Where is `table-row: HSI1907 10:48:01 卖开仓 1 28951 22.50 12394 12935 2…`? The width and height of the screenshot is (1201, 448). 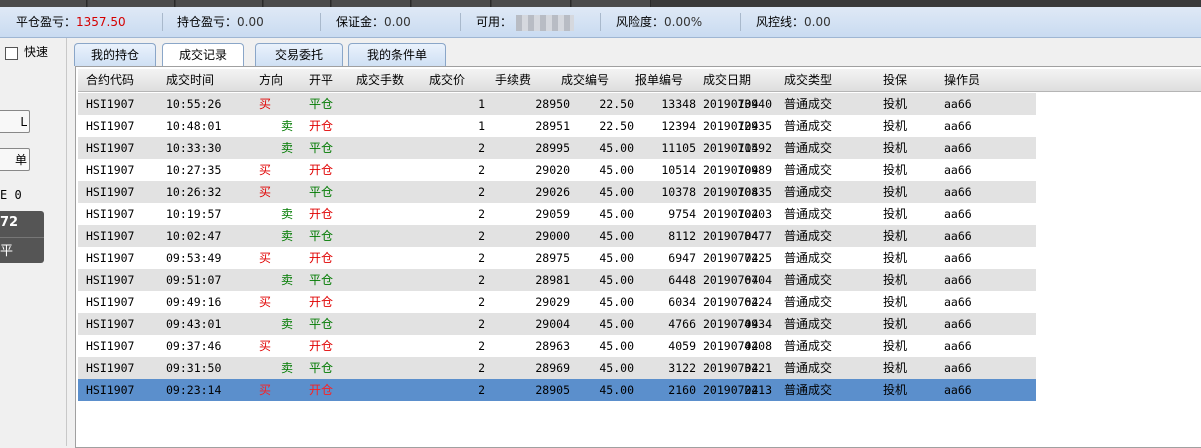 table-row: HSI1907 10:48:01 卖开仓 1 28951 22.50 12394 12935 2… is located at coordinates (557, 126).